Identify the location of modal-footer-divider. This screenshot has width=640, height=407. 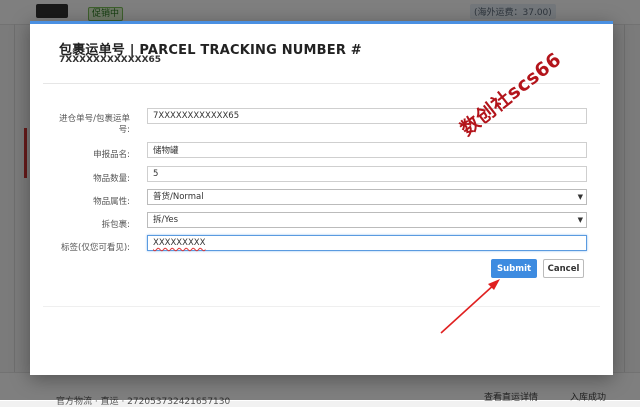
(321, 306).